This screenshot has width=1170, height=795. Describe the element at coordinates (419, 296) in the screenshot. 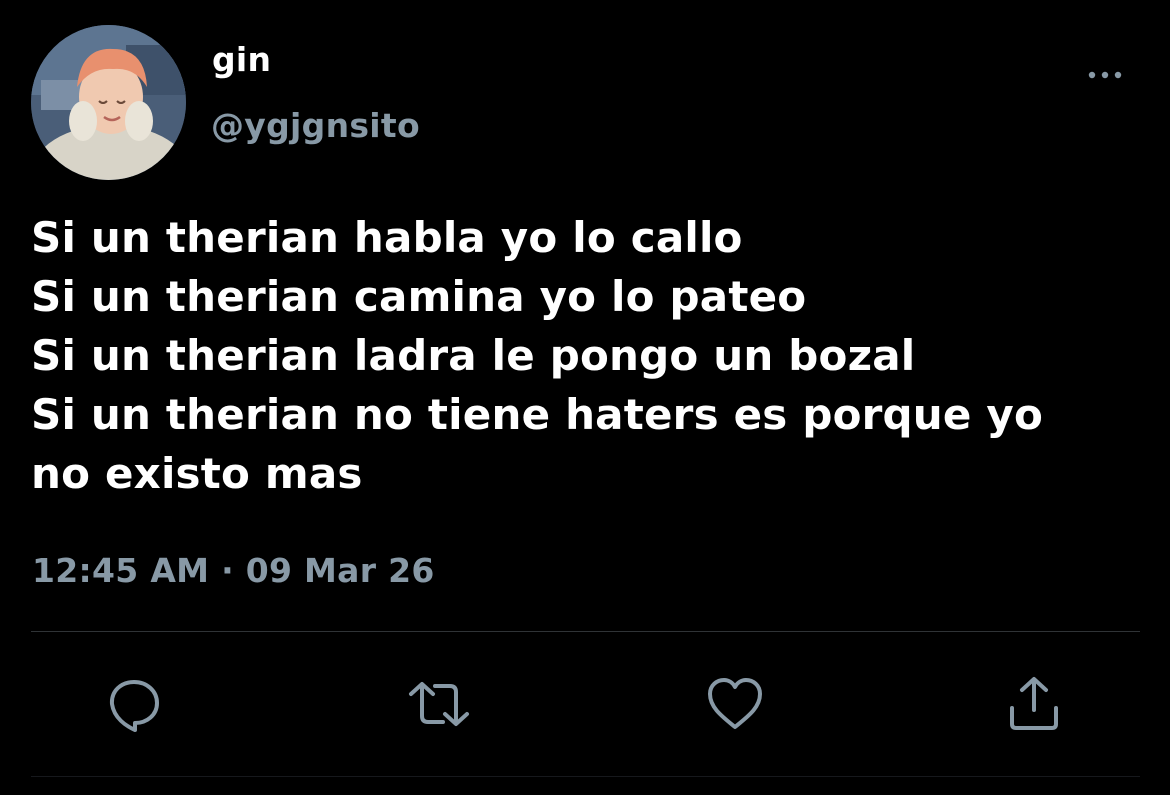

I see `tweet-text-line: Si un therian camina yo lo pateo` at that location.